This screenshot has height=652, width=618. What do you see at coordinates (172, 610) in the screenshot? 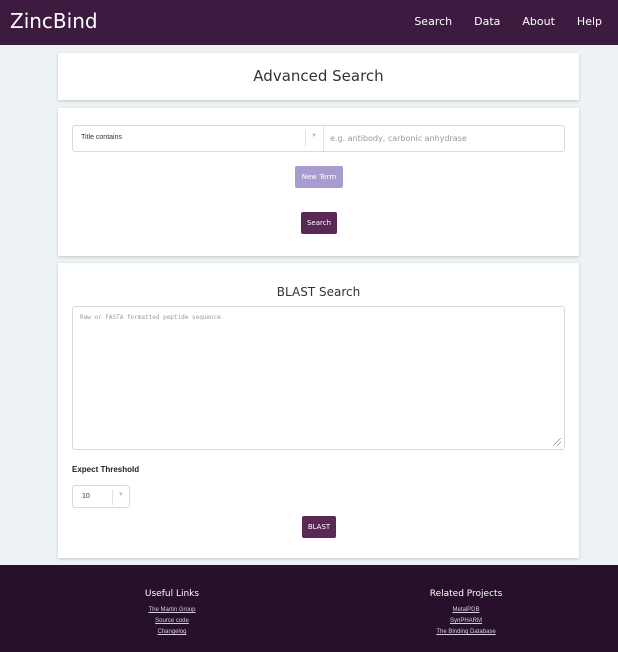
I see `martin-group-link: The Martin Group` at bounding box center [172, 610].